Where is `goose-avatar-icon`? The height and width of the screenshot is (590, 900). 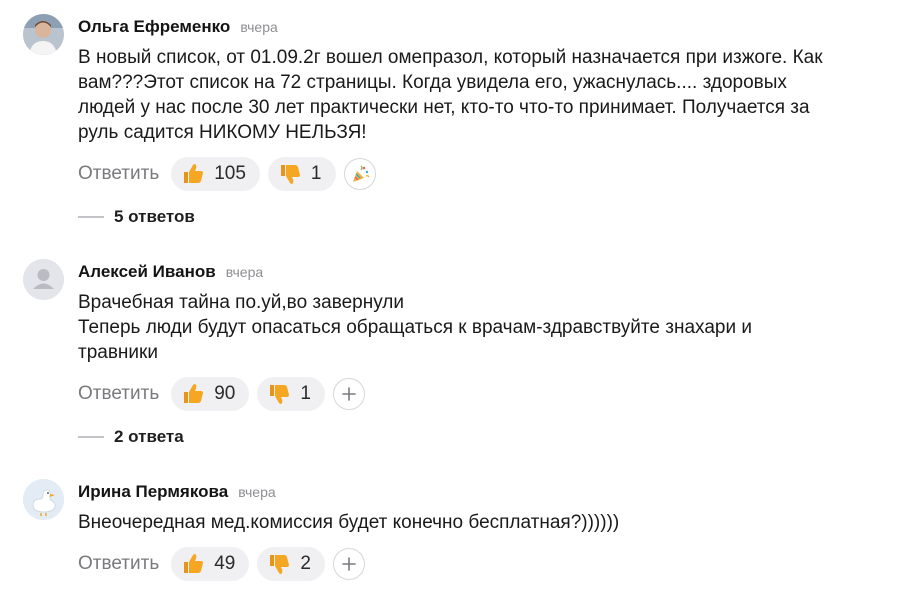 goose-avatar-icon is located at coordinates (43, 499).